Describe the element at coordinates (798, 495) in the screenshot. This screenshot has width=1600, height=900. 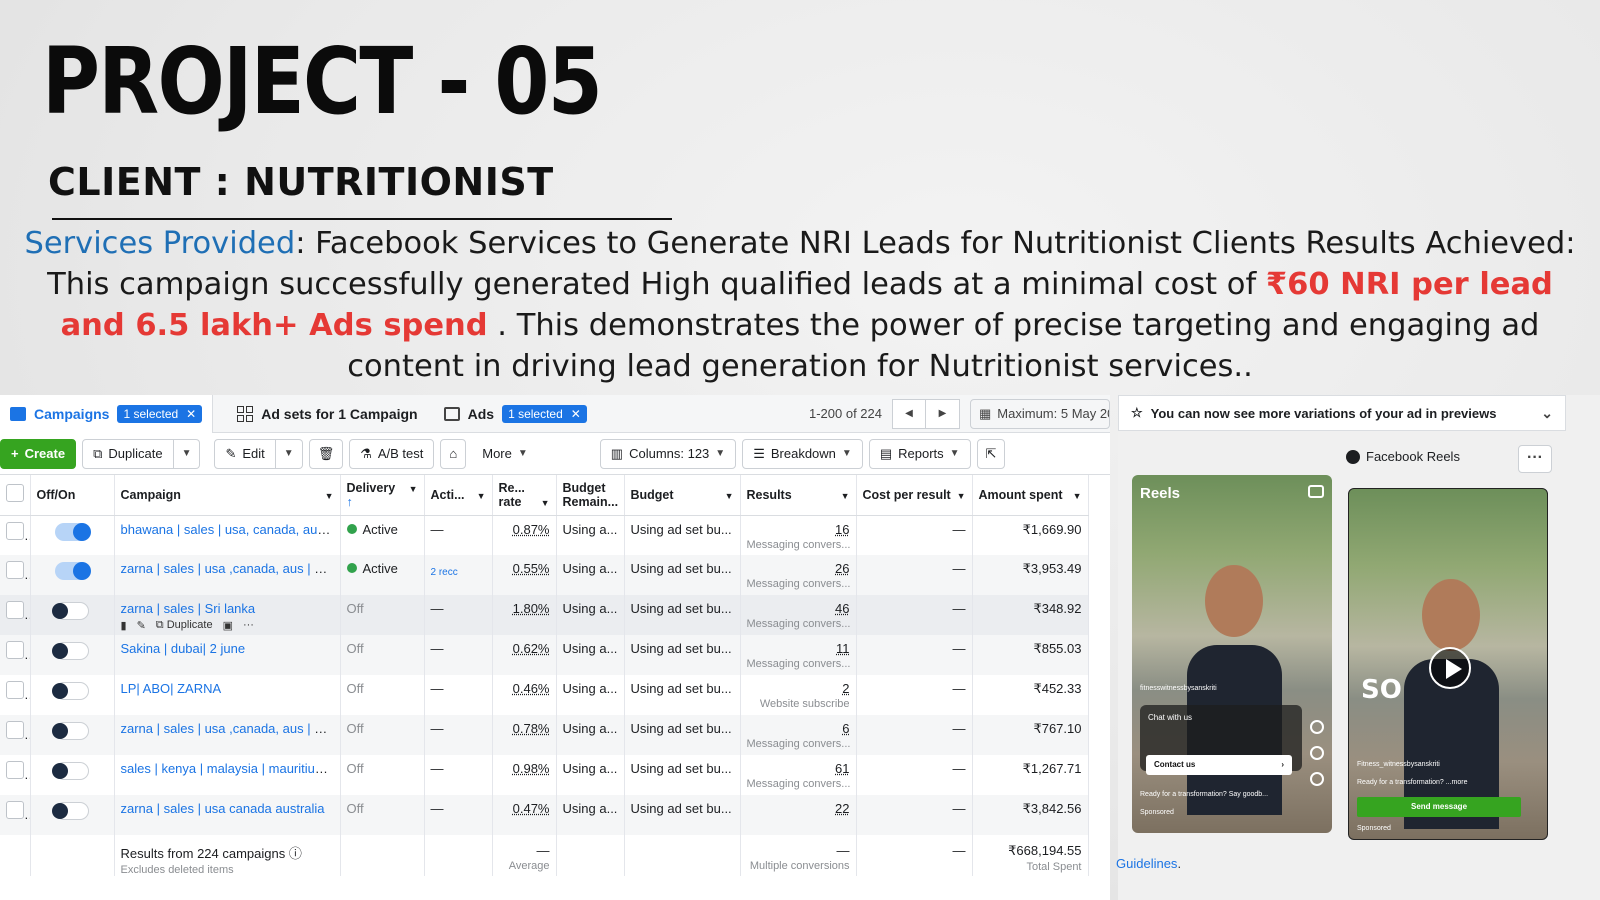
I see `col-results: Results ▼` at that location.